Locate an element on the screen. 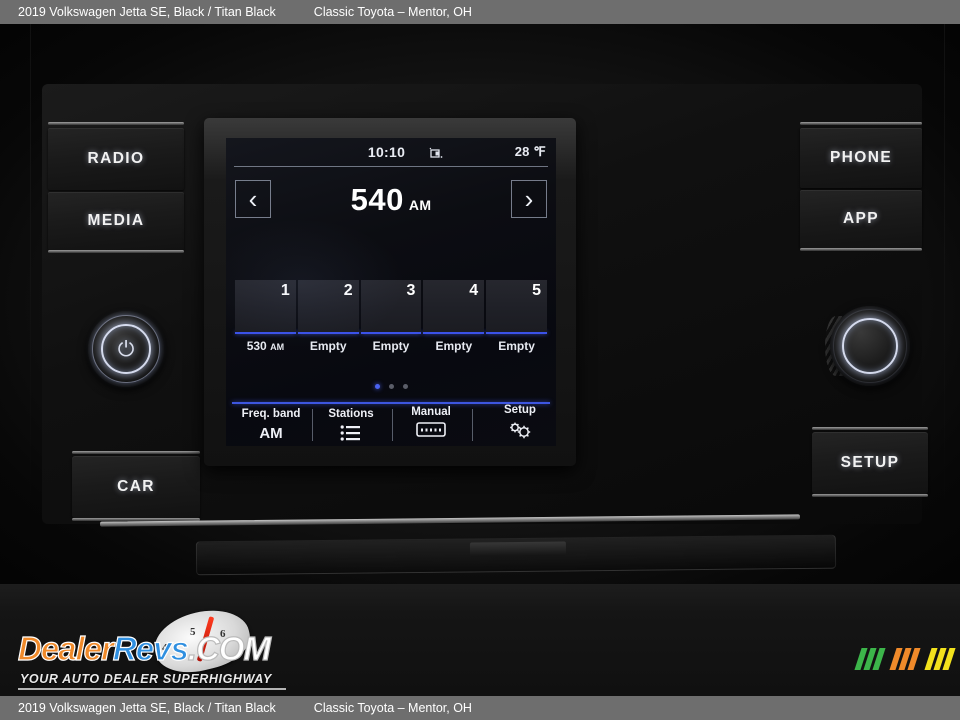  watermark-tagline: YOUR AUTO DEALER SUPERHIGHWAY is located at coordinates (146, 679).